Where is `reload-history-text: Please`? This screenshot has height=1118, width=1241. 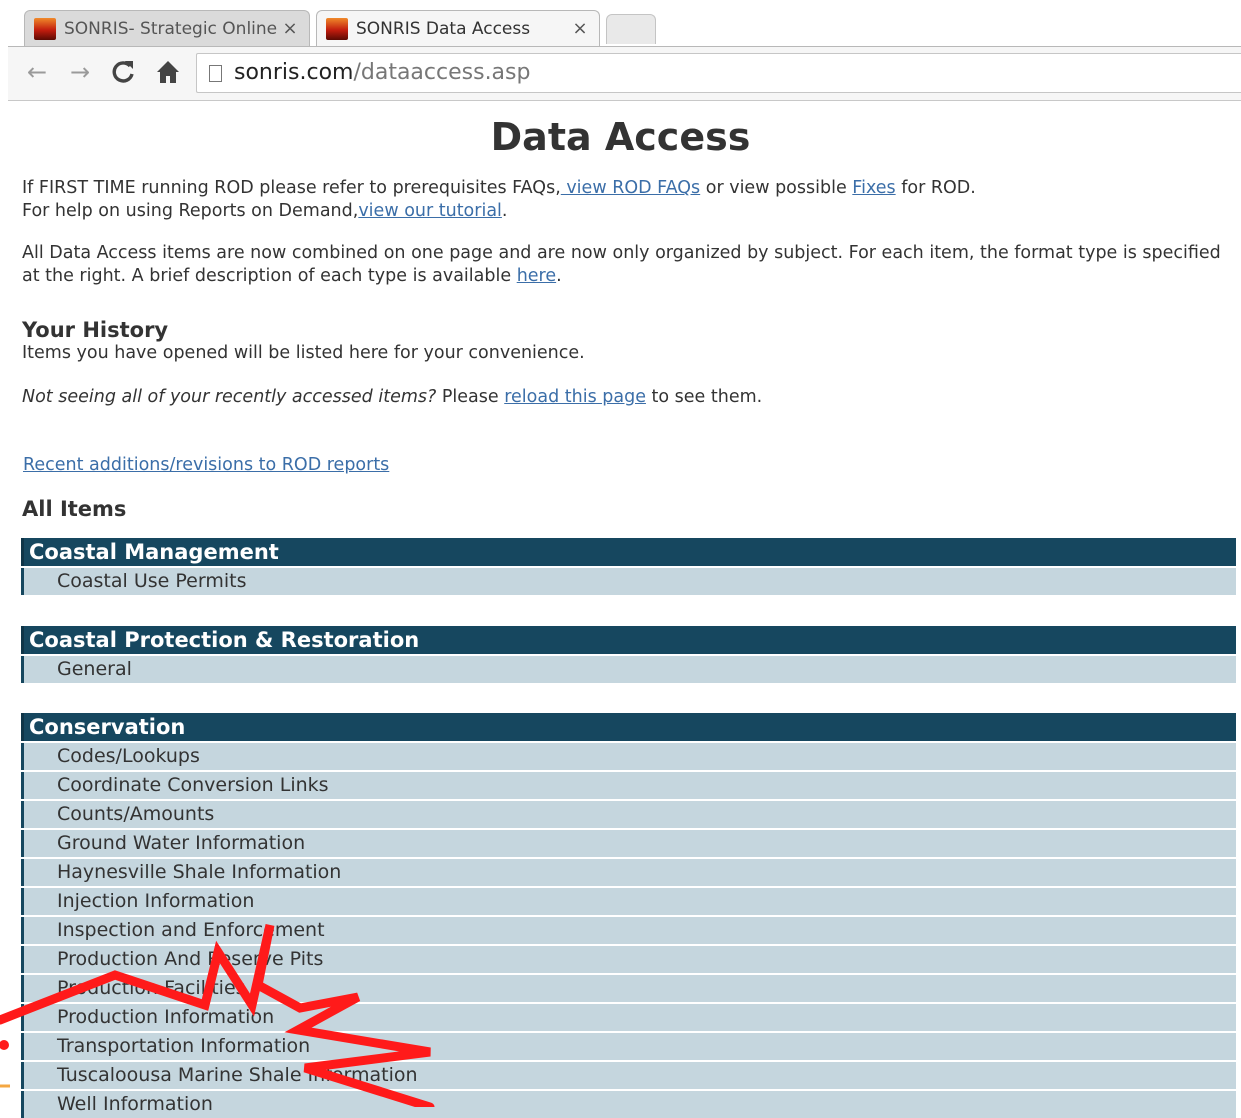 reload-history-text: Please is located at coordinates (470, 397).